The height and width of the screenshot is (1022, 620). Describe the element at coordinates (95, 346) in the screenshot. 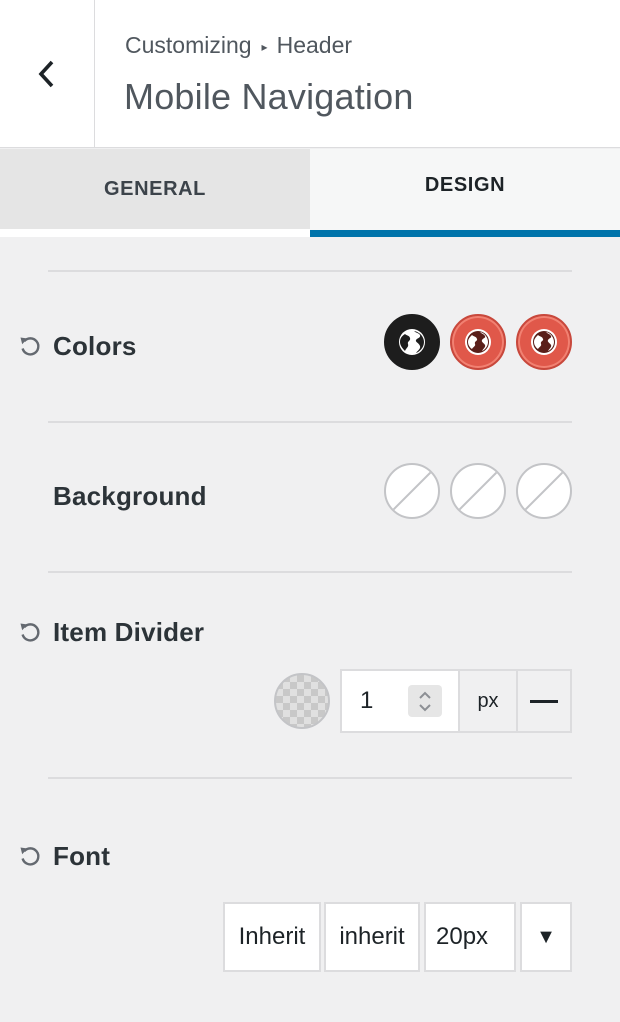

I see `colors-label: Colors` at that location.